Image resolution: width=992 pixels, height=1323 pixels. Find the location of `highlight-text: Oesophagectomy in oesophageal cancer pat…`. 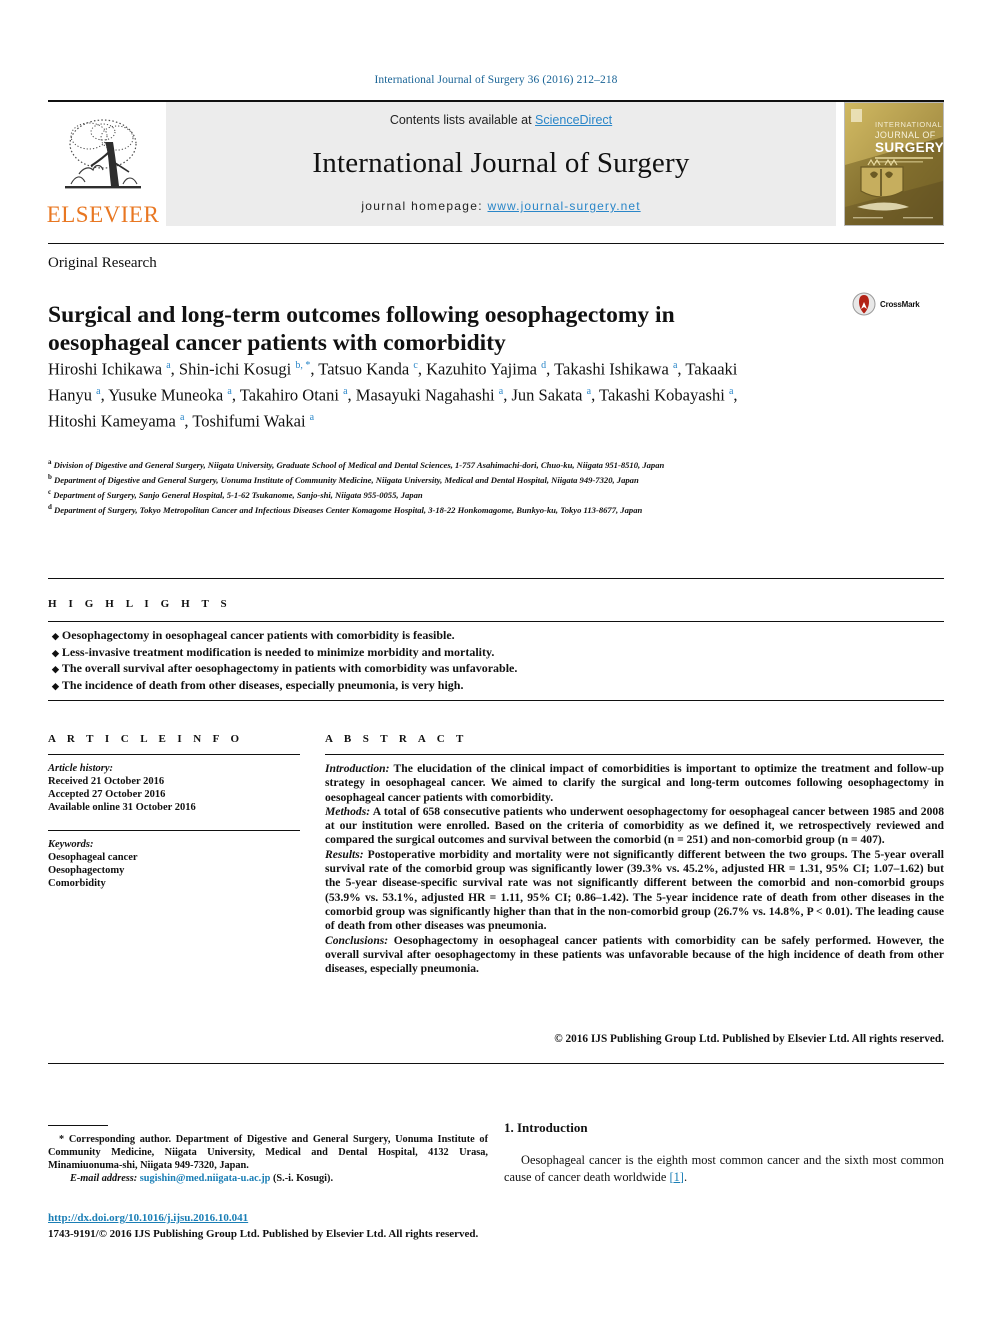

highlight-text: Oesophagectomy in oesophageal cancer pat… is located at coordinates (258, 635).